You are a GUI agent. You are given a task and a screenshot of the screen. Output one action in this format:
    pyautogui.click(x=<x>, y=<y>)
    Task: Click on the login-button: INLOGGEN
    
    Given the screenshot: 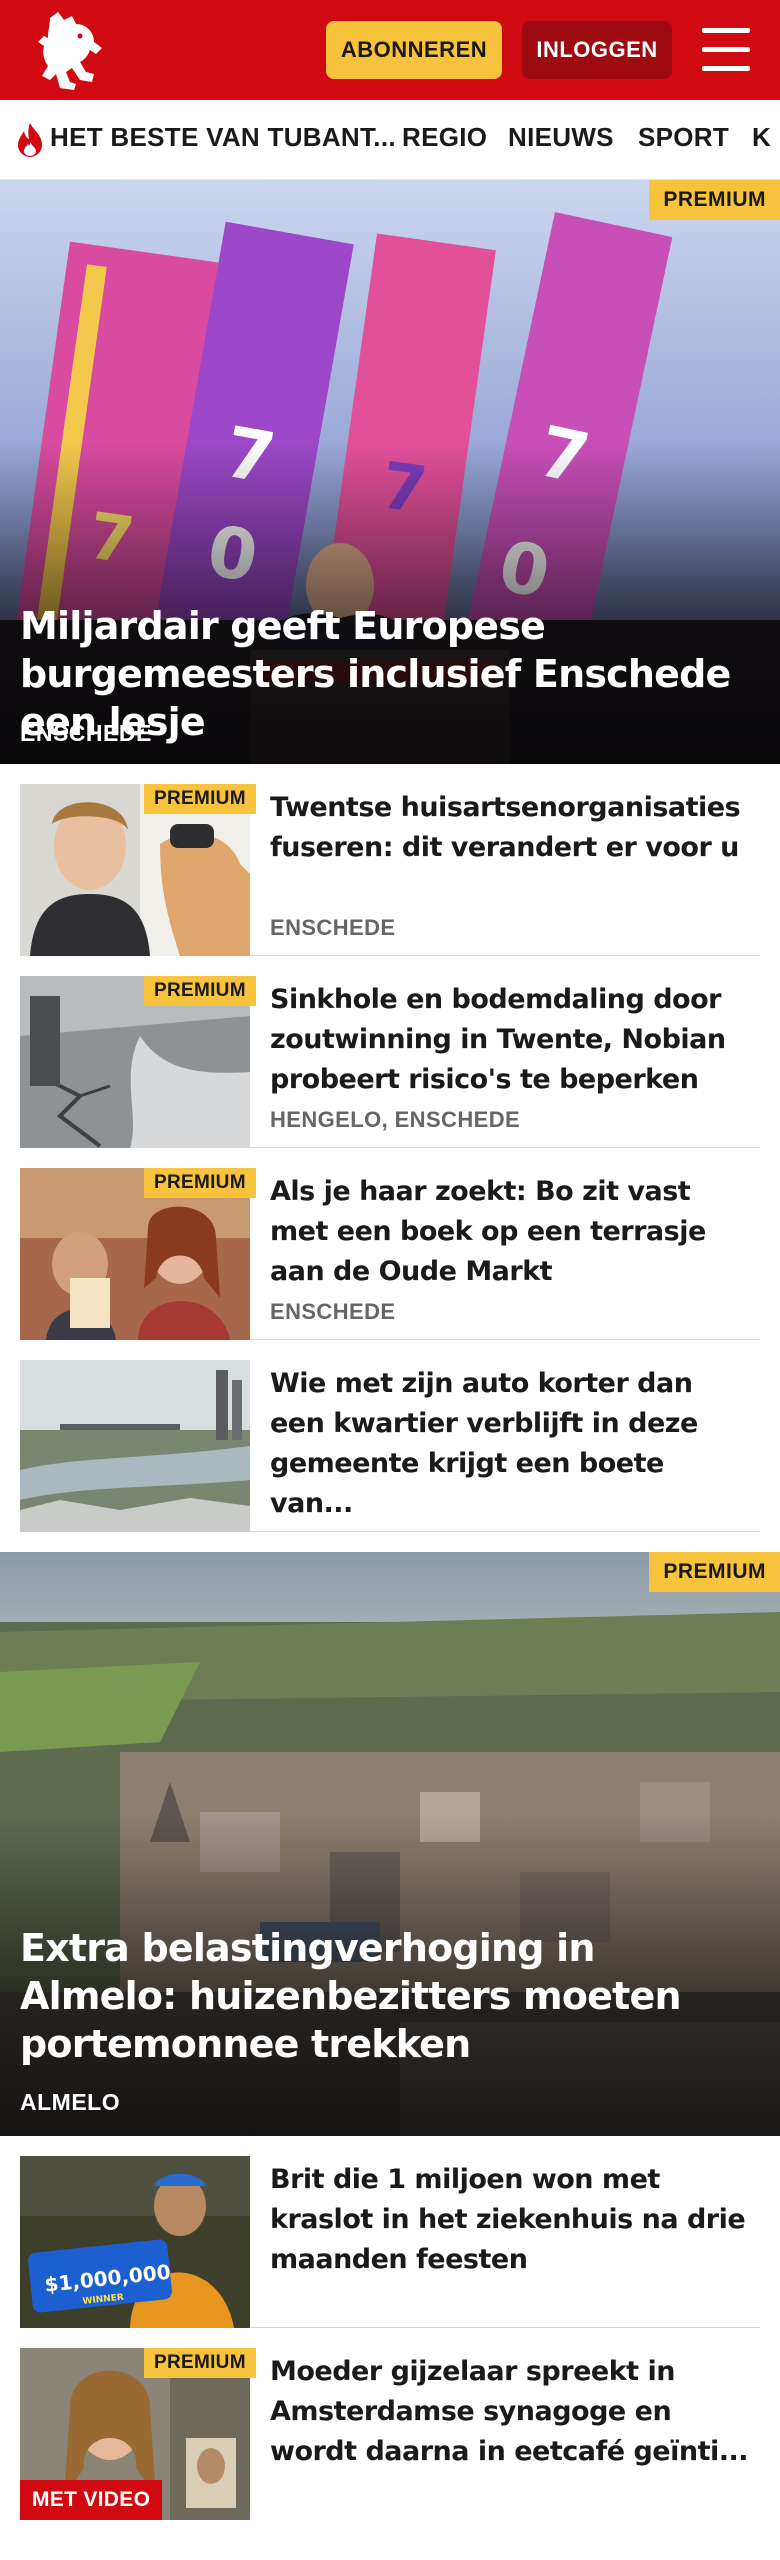 What is the action you would take?
    pyautogui.click(x=597, y=50)
    